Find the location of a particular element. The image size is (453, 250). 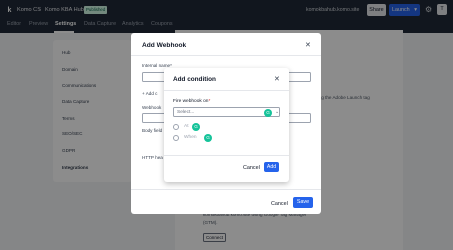

webhook-cancel-button: Cancel is located at coordinates (279, 204).